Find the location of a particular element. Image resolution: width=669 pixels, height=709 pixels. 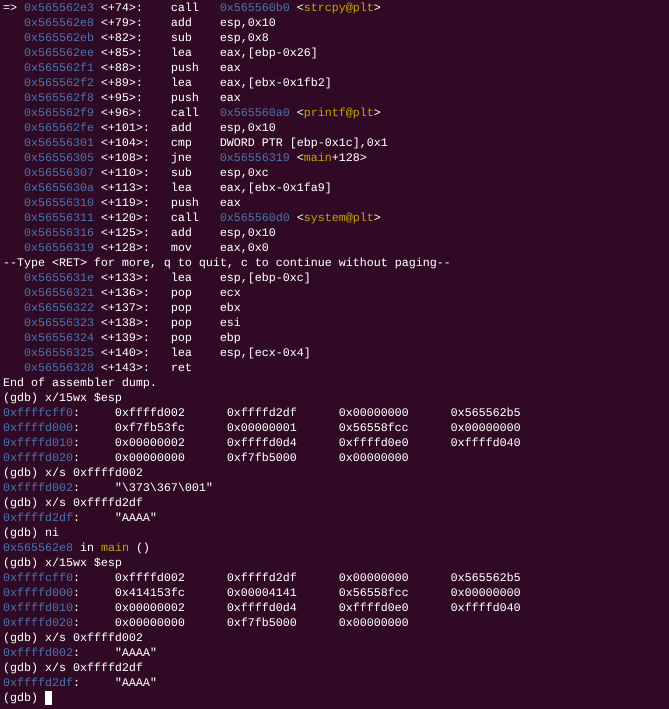

target-address: 0x565560a0 is located at coordinates (255, 113).